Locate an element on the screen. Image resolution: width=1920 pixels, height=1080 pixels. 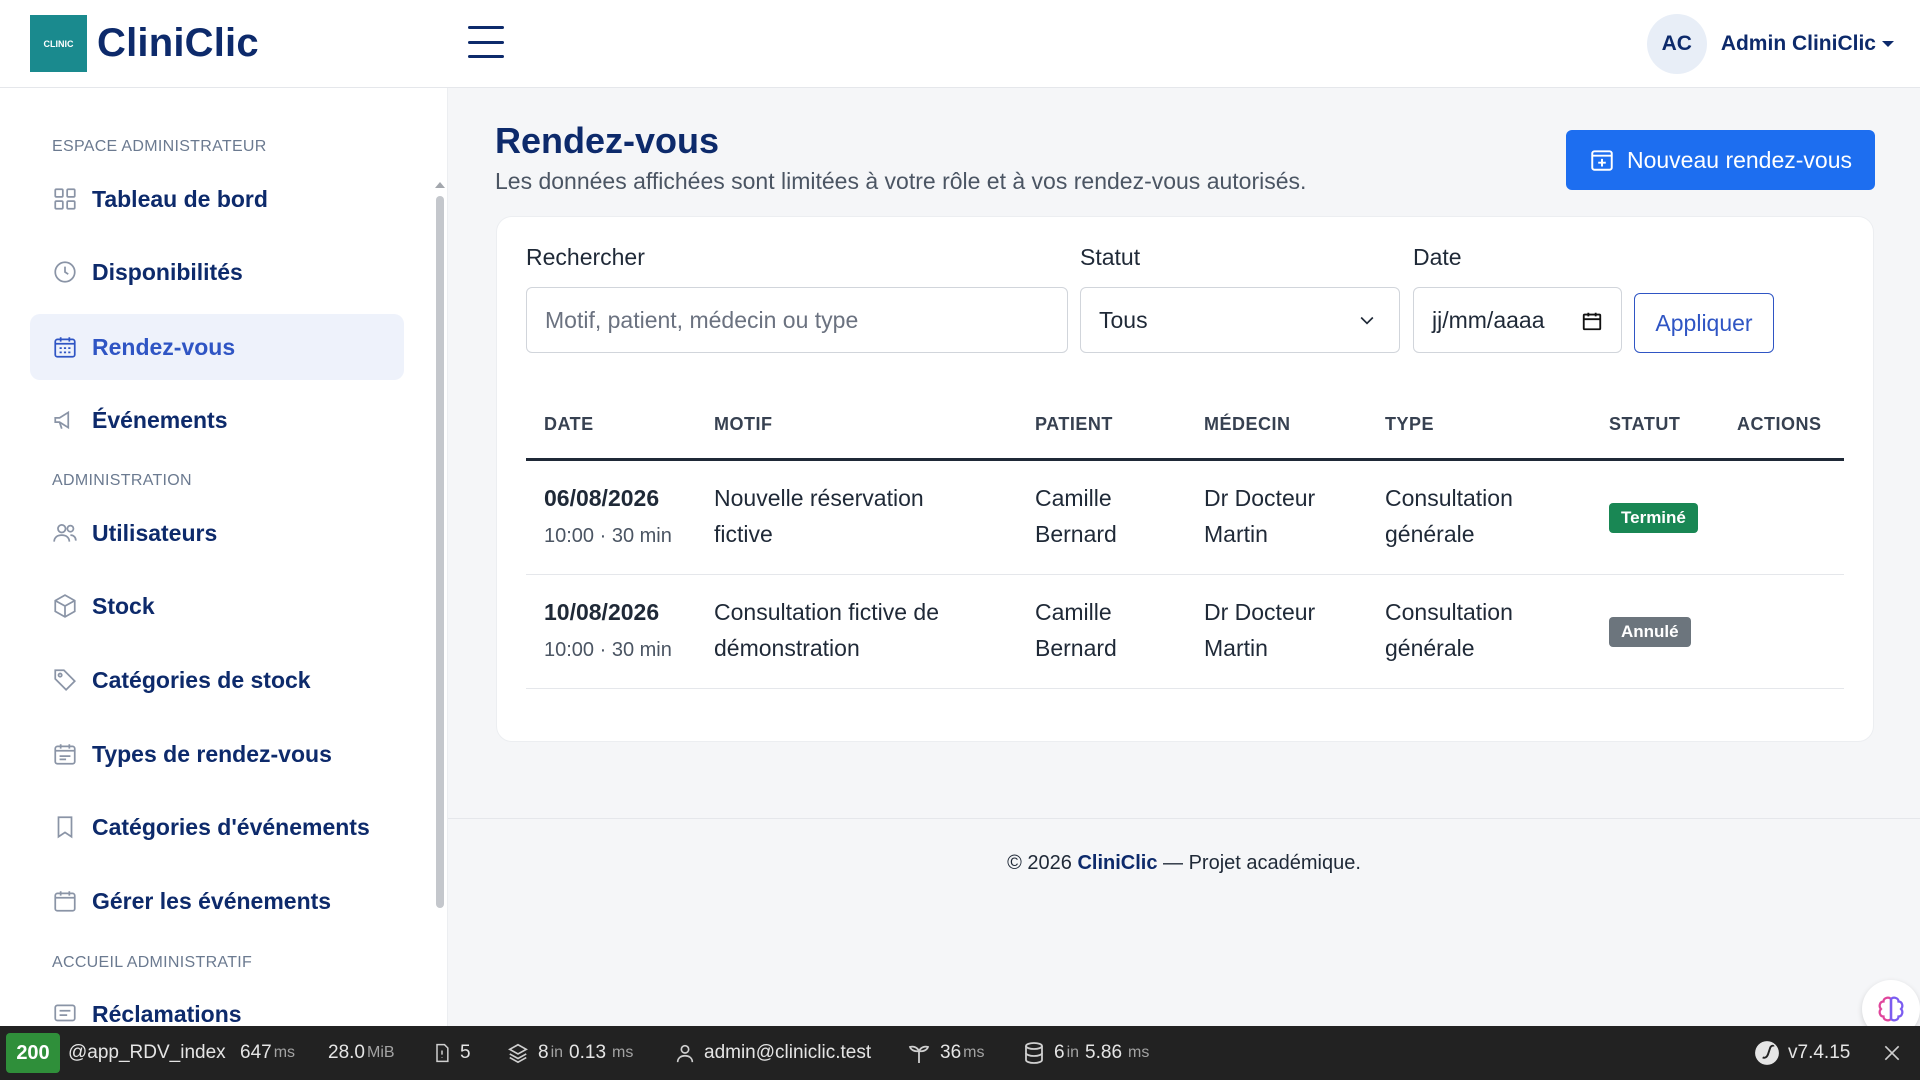
date-input: jj/mm/aaaa is located at coordinates (1517, 320).